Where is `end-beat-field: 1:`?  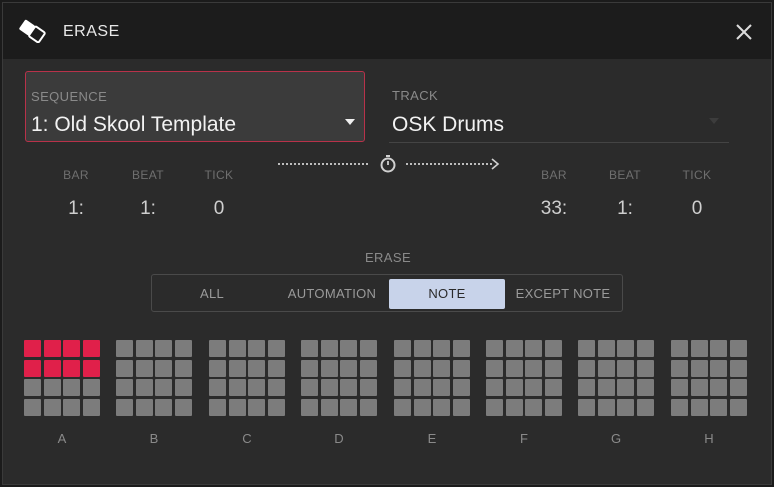
end-beat-field: 1: is located at coordinates (625, 209).